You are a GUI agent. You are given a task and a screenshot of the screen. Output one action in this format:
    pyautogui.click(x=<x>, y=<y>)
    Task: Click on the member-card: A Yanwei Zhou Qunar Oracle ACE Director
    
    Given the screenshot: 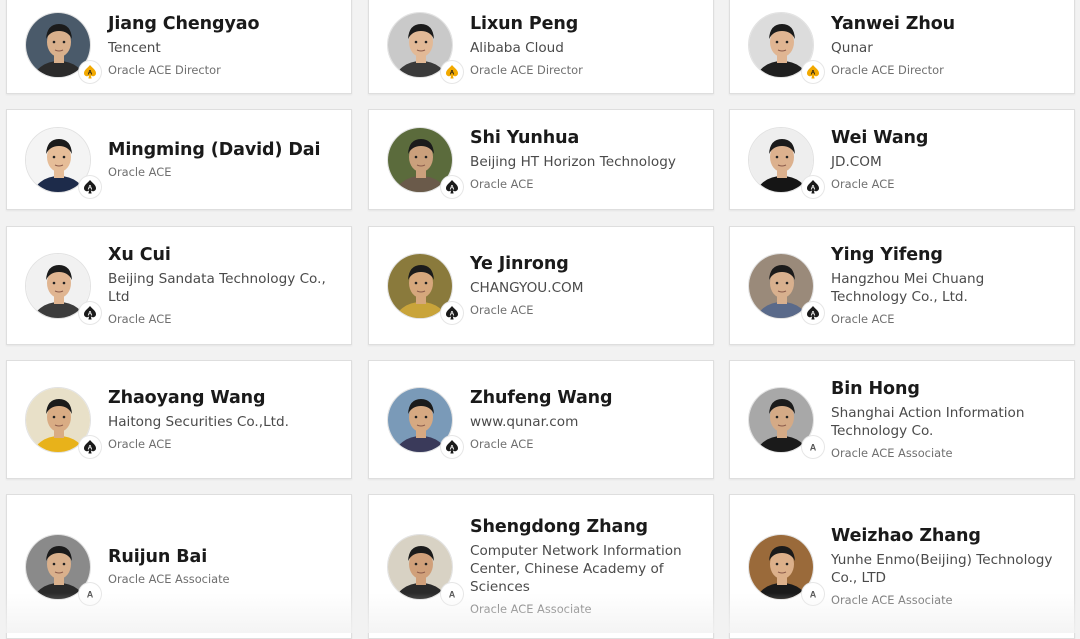 What is the action you would take?
    pyautogui.click(x=902, y=47)
    